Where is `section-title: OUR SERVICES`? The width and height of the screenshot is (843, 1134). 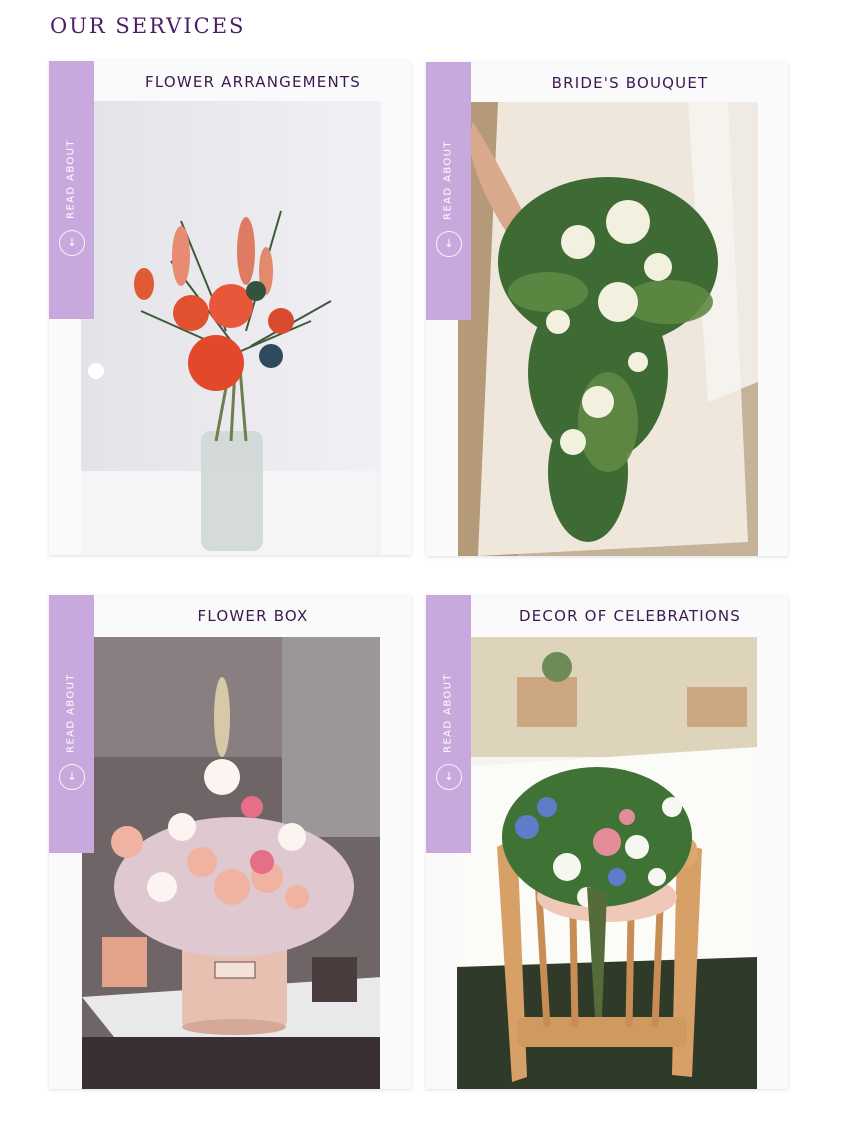
section-title: OUR SERVICES is located at coordinates (148, 26).